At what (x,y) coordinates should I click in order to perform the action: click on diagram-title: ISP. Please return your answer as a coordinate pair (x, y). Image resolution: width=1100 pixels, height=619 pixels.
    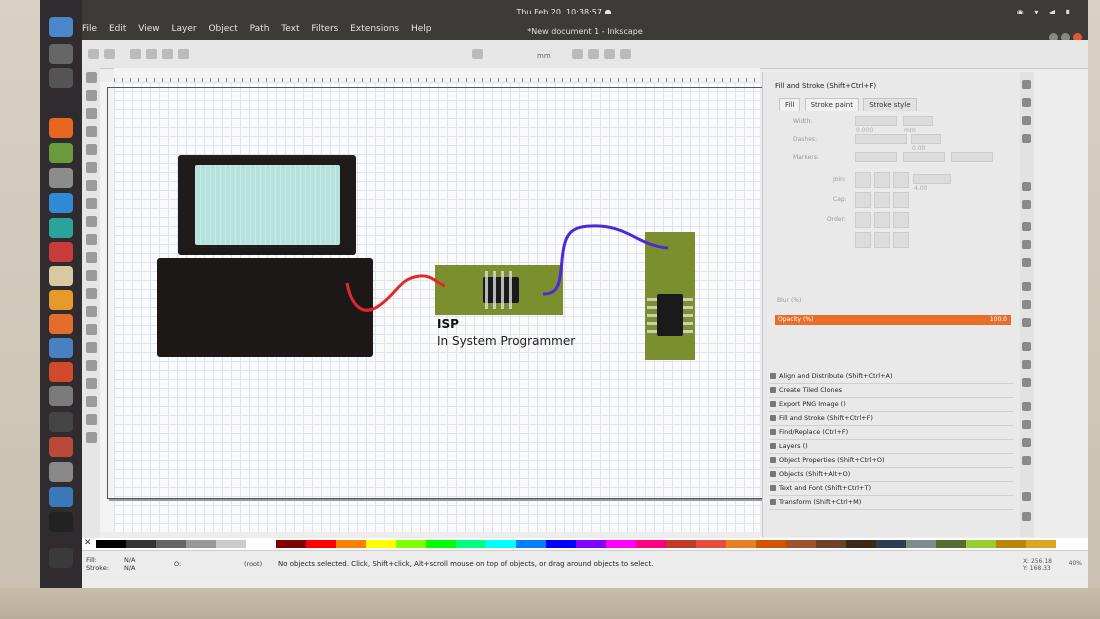
    Looking at the image, I should click on (448, 324).